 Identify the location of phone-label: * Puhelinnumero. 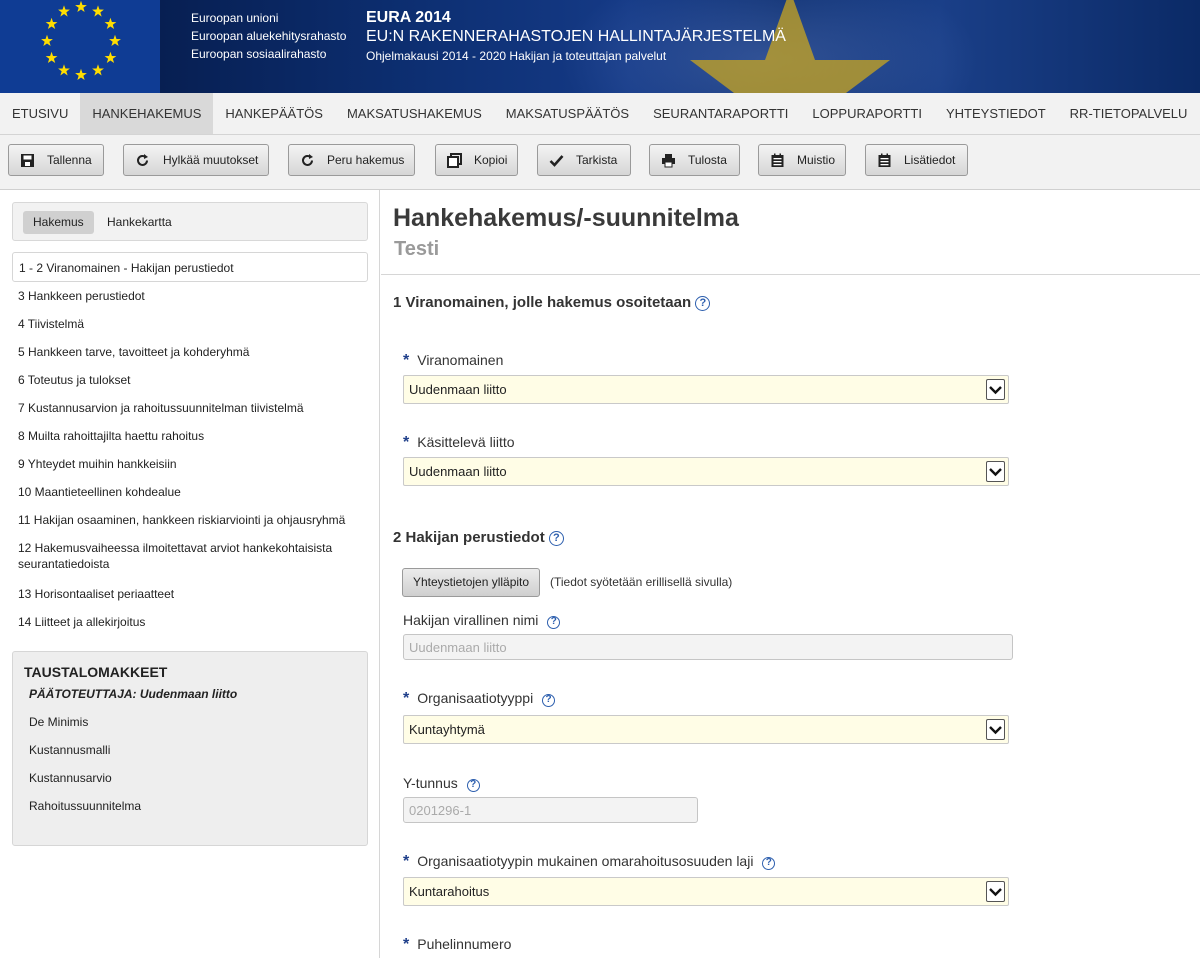
(457, 945).